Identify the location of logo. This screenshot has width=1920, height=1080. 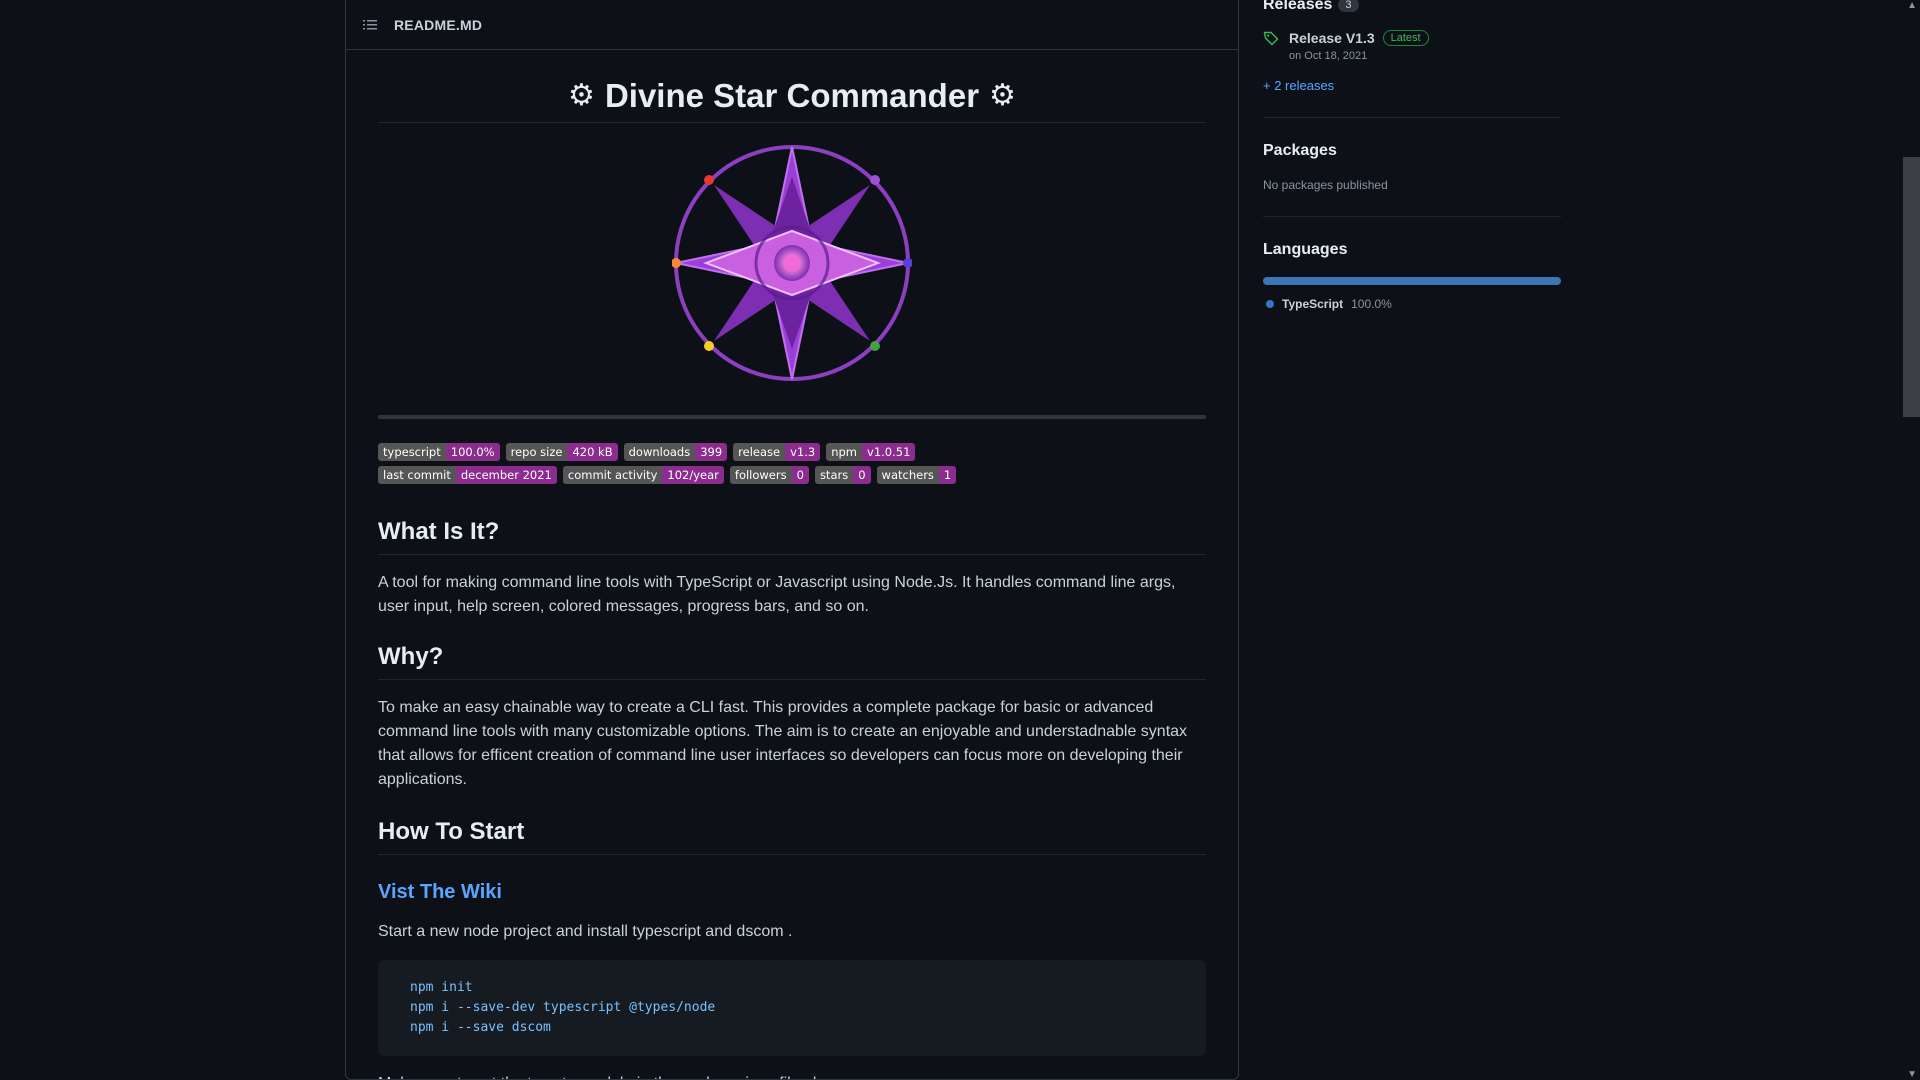
(792, 263).